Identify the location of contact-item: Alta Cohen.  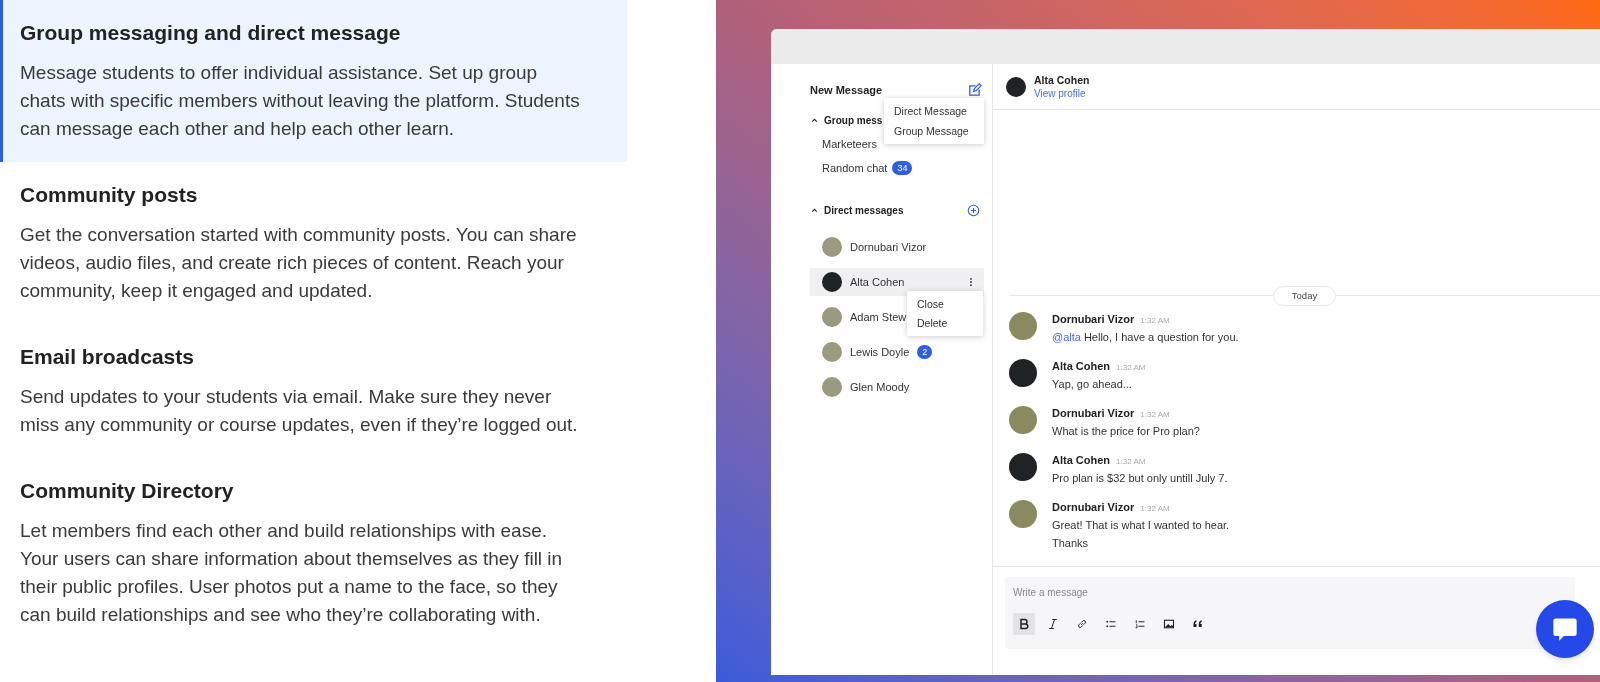
(897, 282).